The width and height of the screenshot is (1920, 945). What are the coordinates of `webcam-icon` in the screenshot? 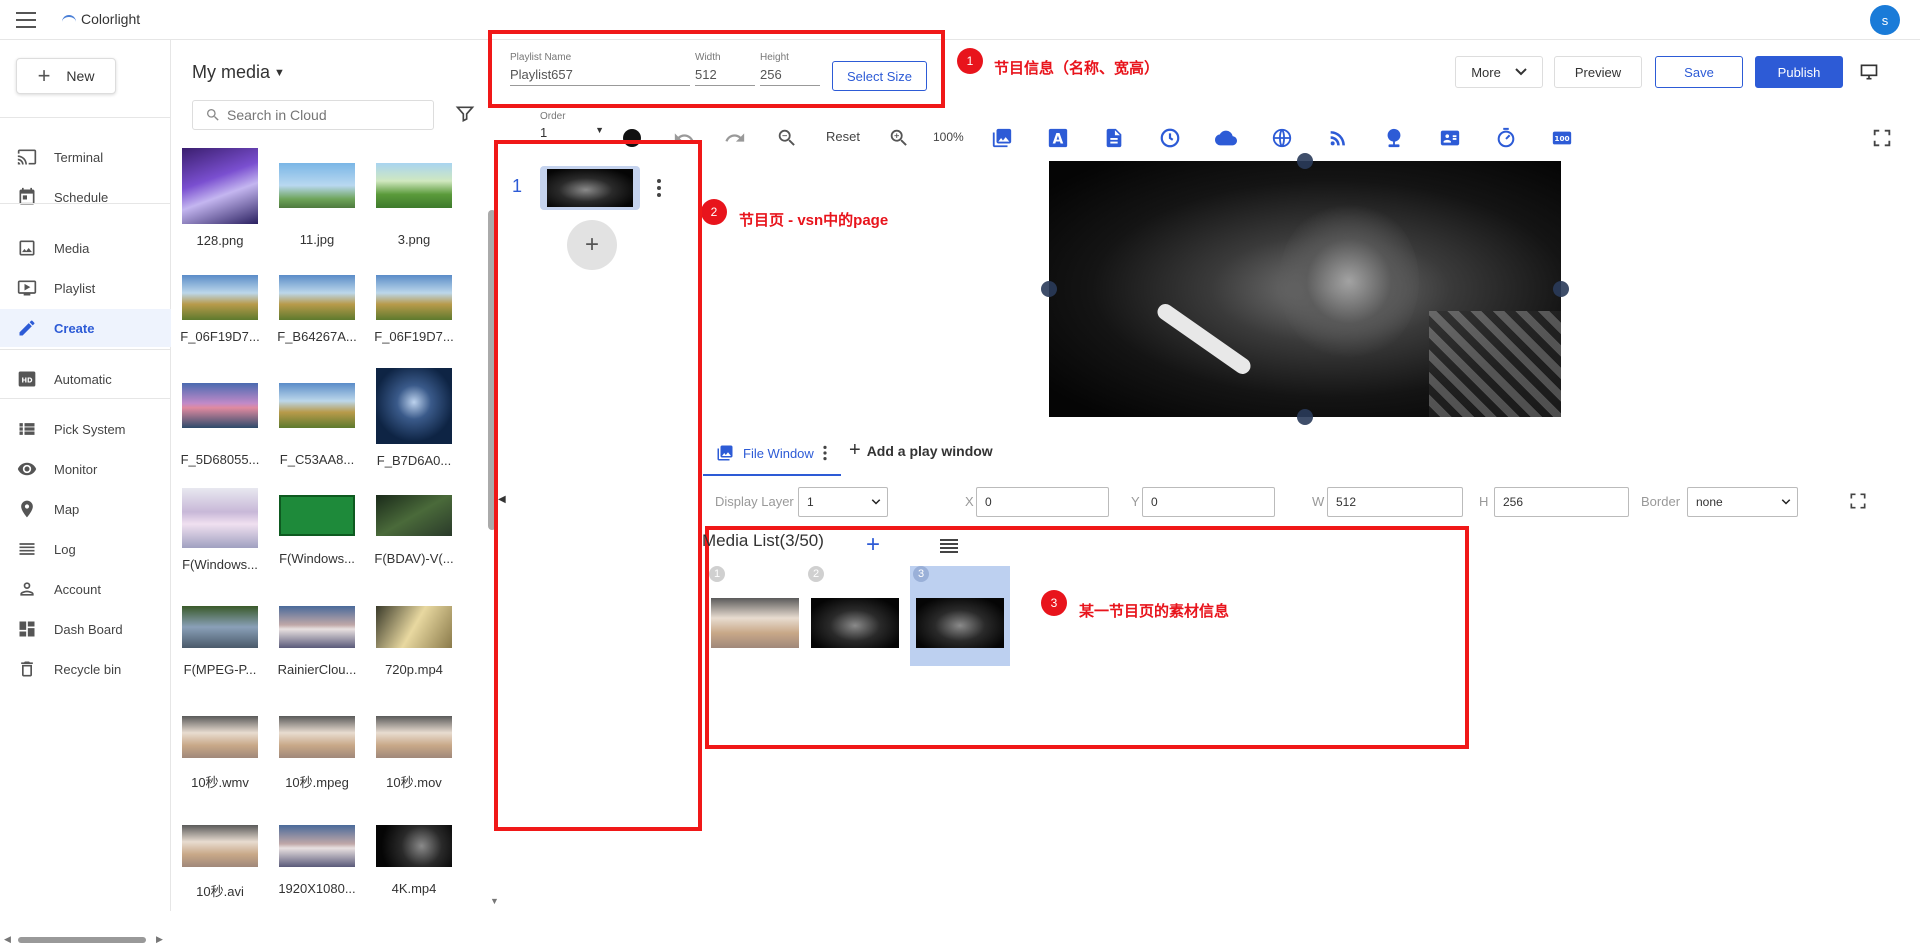 It's located at (1394, 138).